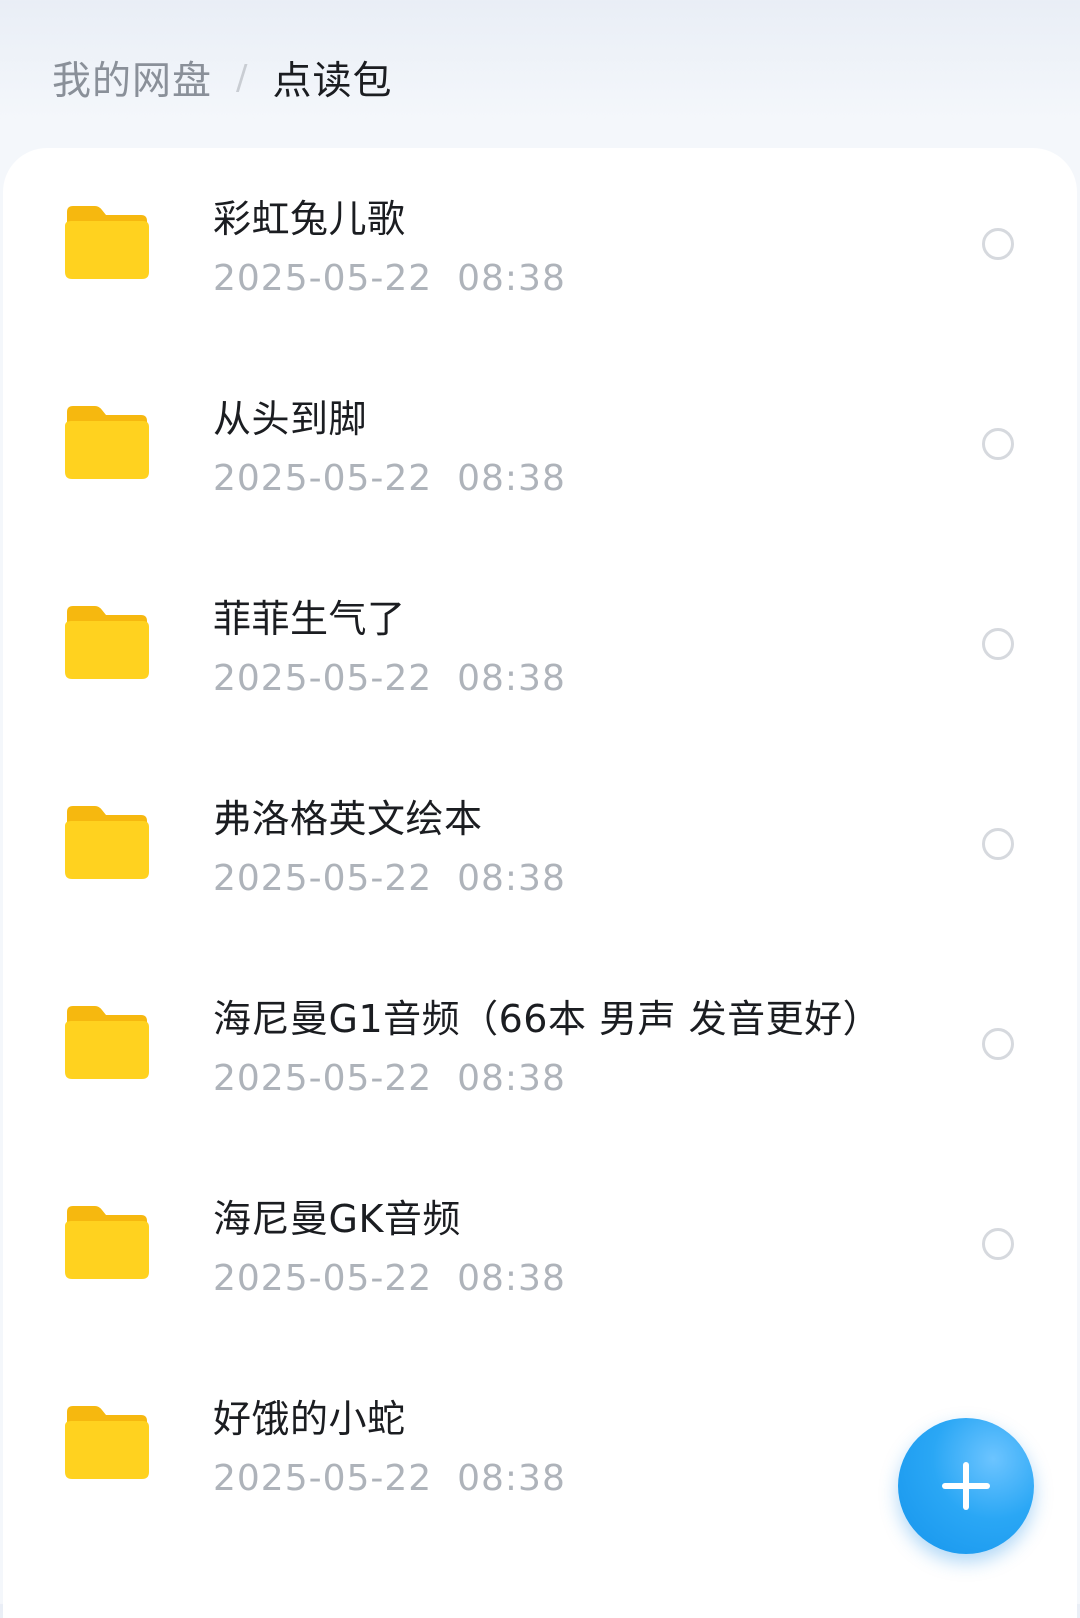  I want to click on folder-row: 彩虹兔儿歌 2025-05-22 08:38, so click(540, 250).